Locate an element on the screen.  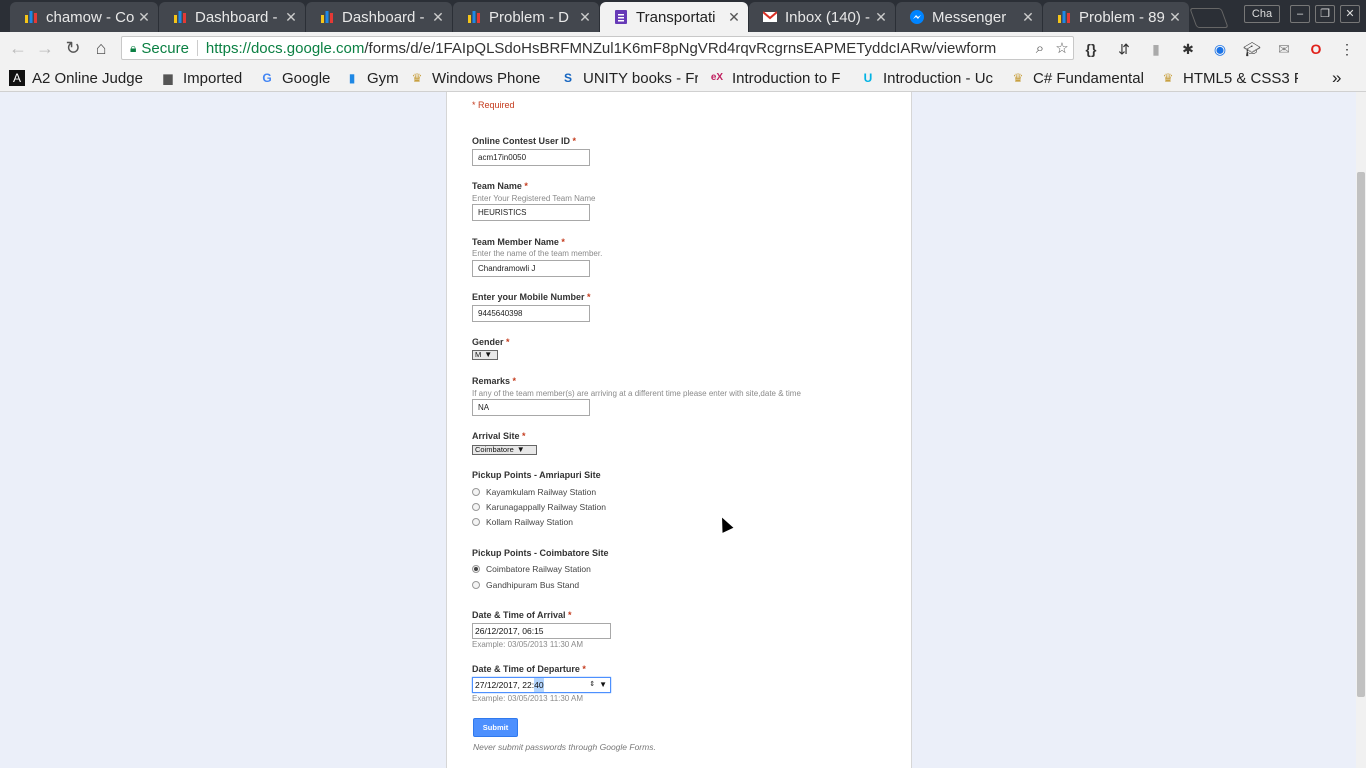
arrival-datetime-input: 26/12/2017, 06:15 is located at coordinates (541, 631).